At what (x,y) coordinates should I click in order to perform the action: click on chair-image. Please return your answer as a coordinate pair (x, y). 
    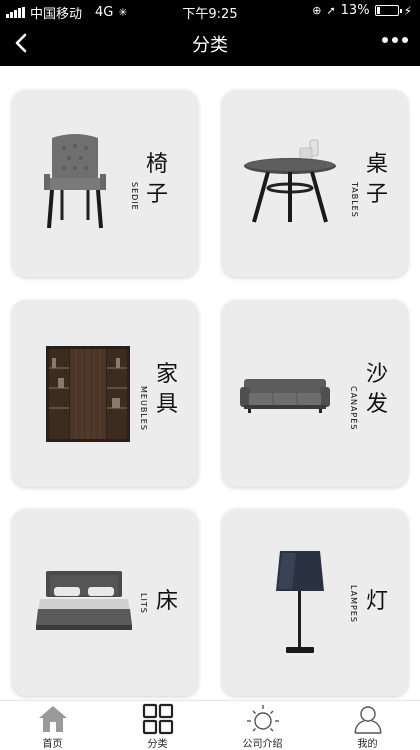
    Looking at the image, I should click on (75, 181).